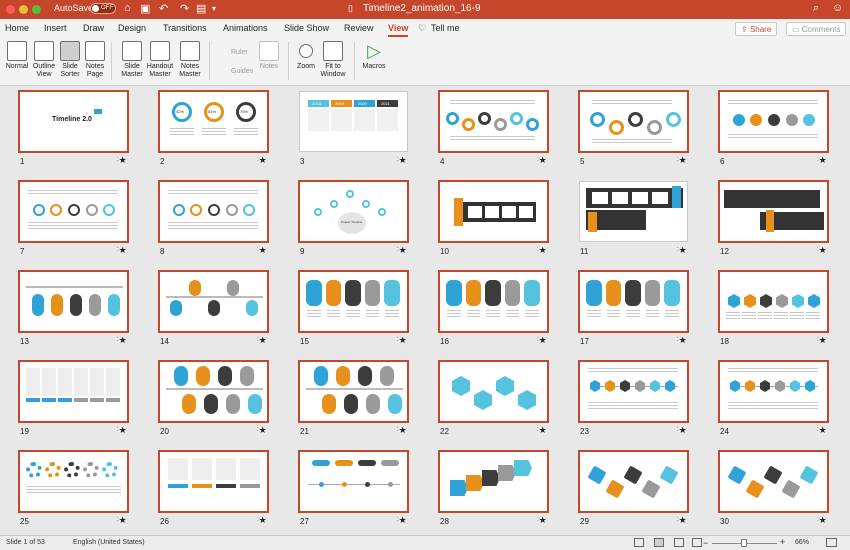 The image size is (850, 550). Describe the element at coordinates (160, 60) in the screenshot. I see `handout-master-button: Handout Master` at that location.